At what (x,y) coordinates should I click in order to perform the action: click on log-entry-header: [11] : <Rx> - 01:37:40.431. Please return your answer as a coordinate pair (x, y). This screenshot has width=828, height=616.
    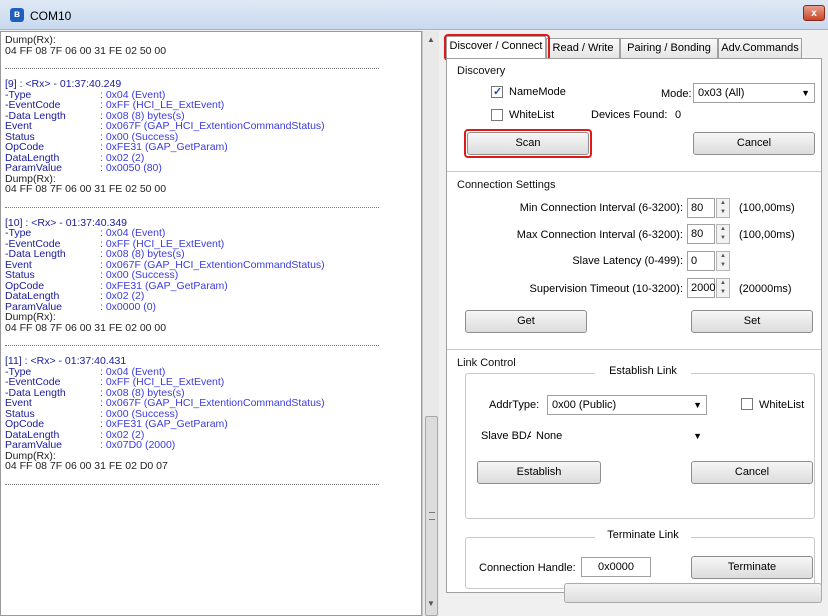
    Looking at the image, I should click on (66, 361).